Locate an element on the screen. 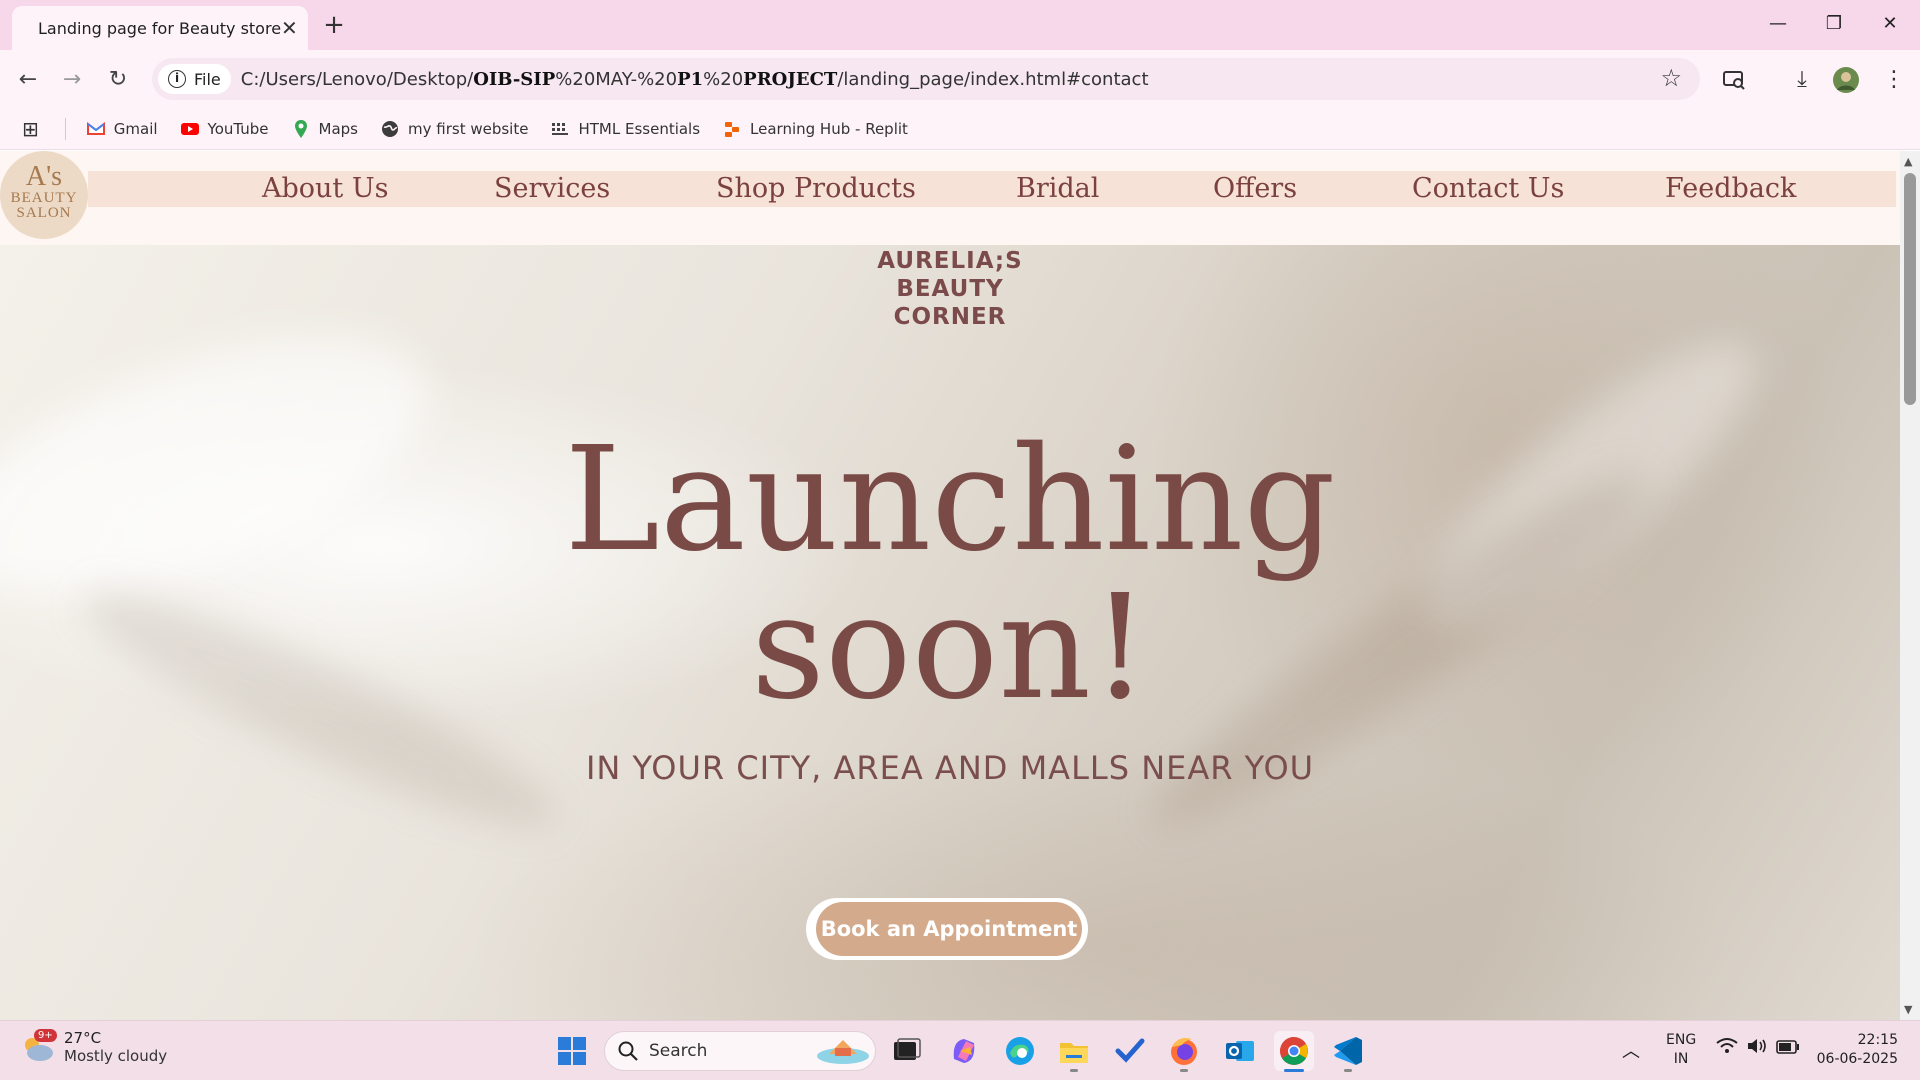 The height and width of the screenshot is (1080, 1920). brand-line: AURELIA;S is located at coordinates (950, 261).